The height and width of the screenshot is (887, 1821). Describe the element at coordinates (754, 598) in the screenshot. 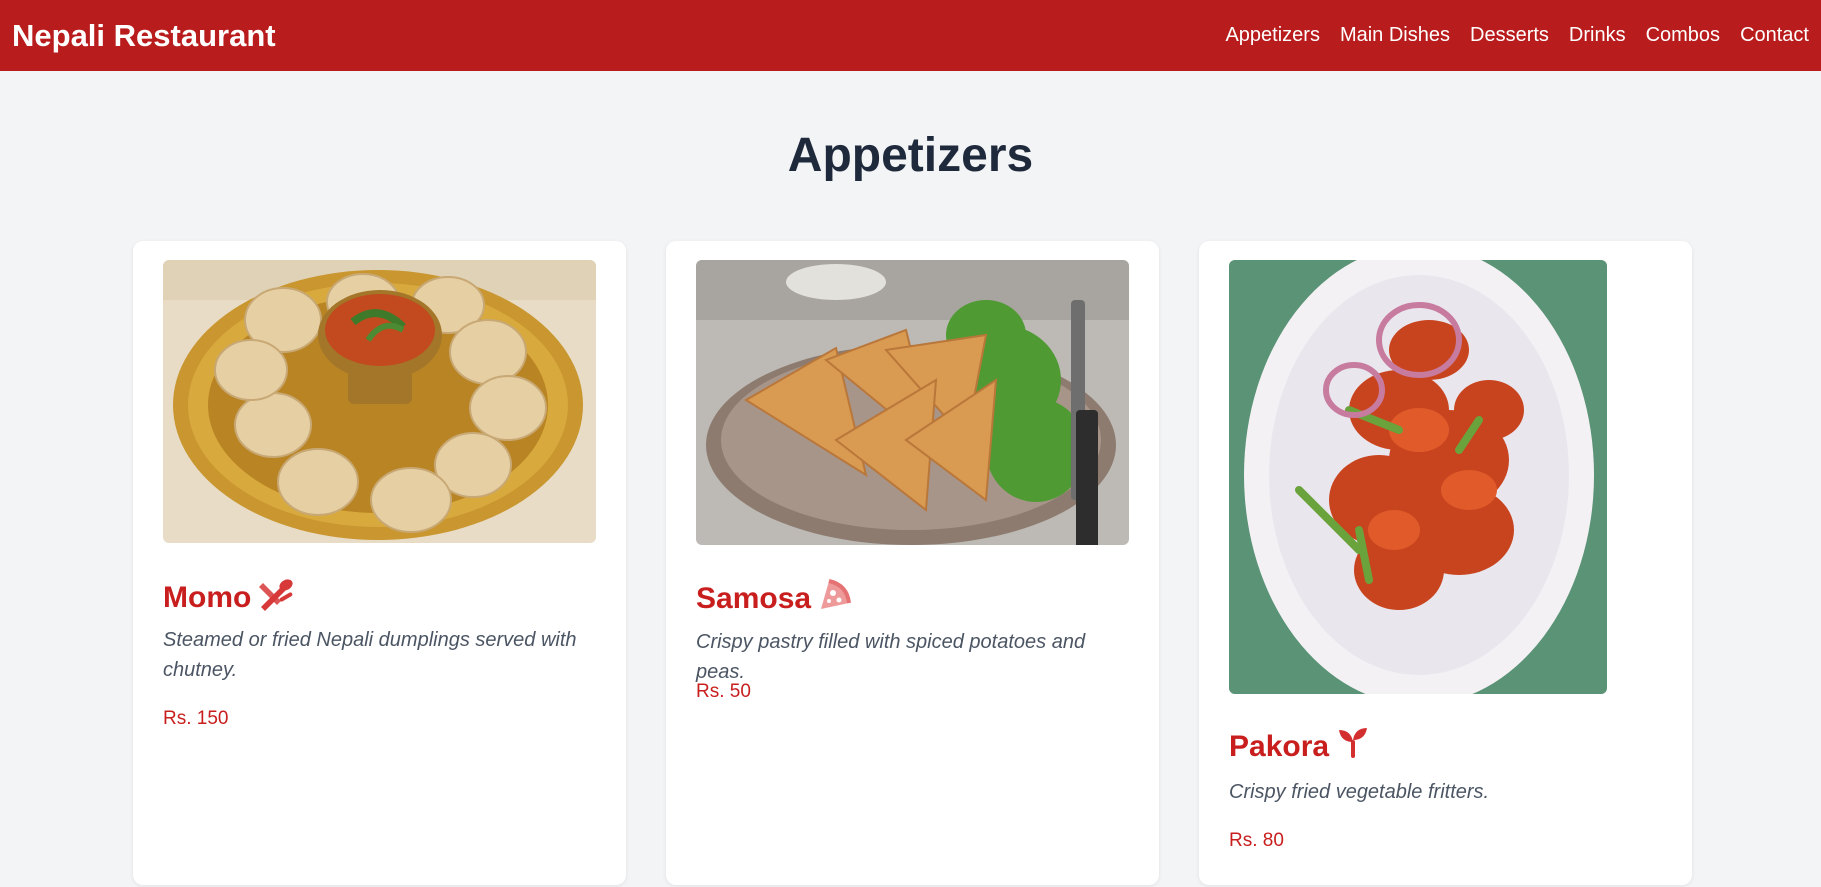

I see `dish-title: Samosa` at that location.